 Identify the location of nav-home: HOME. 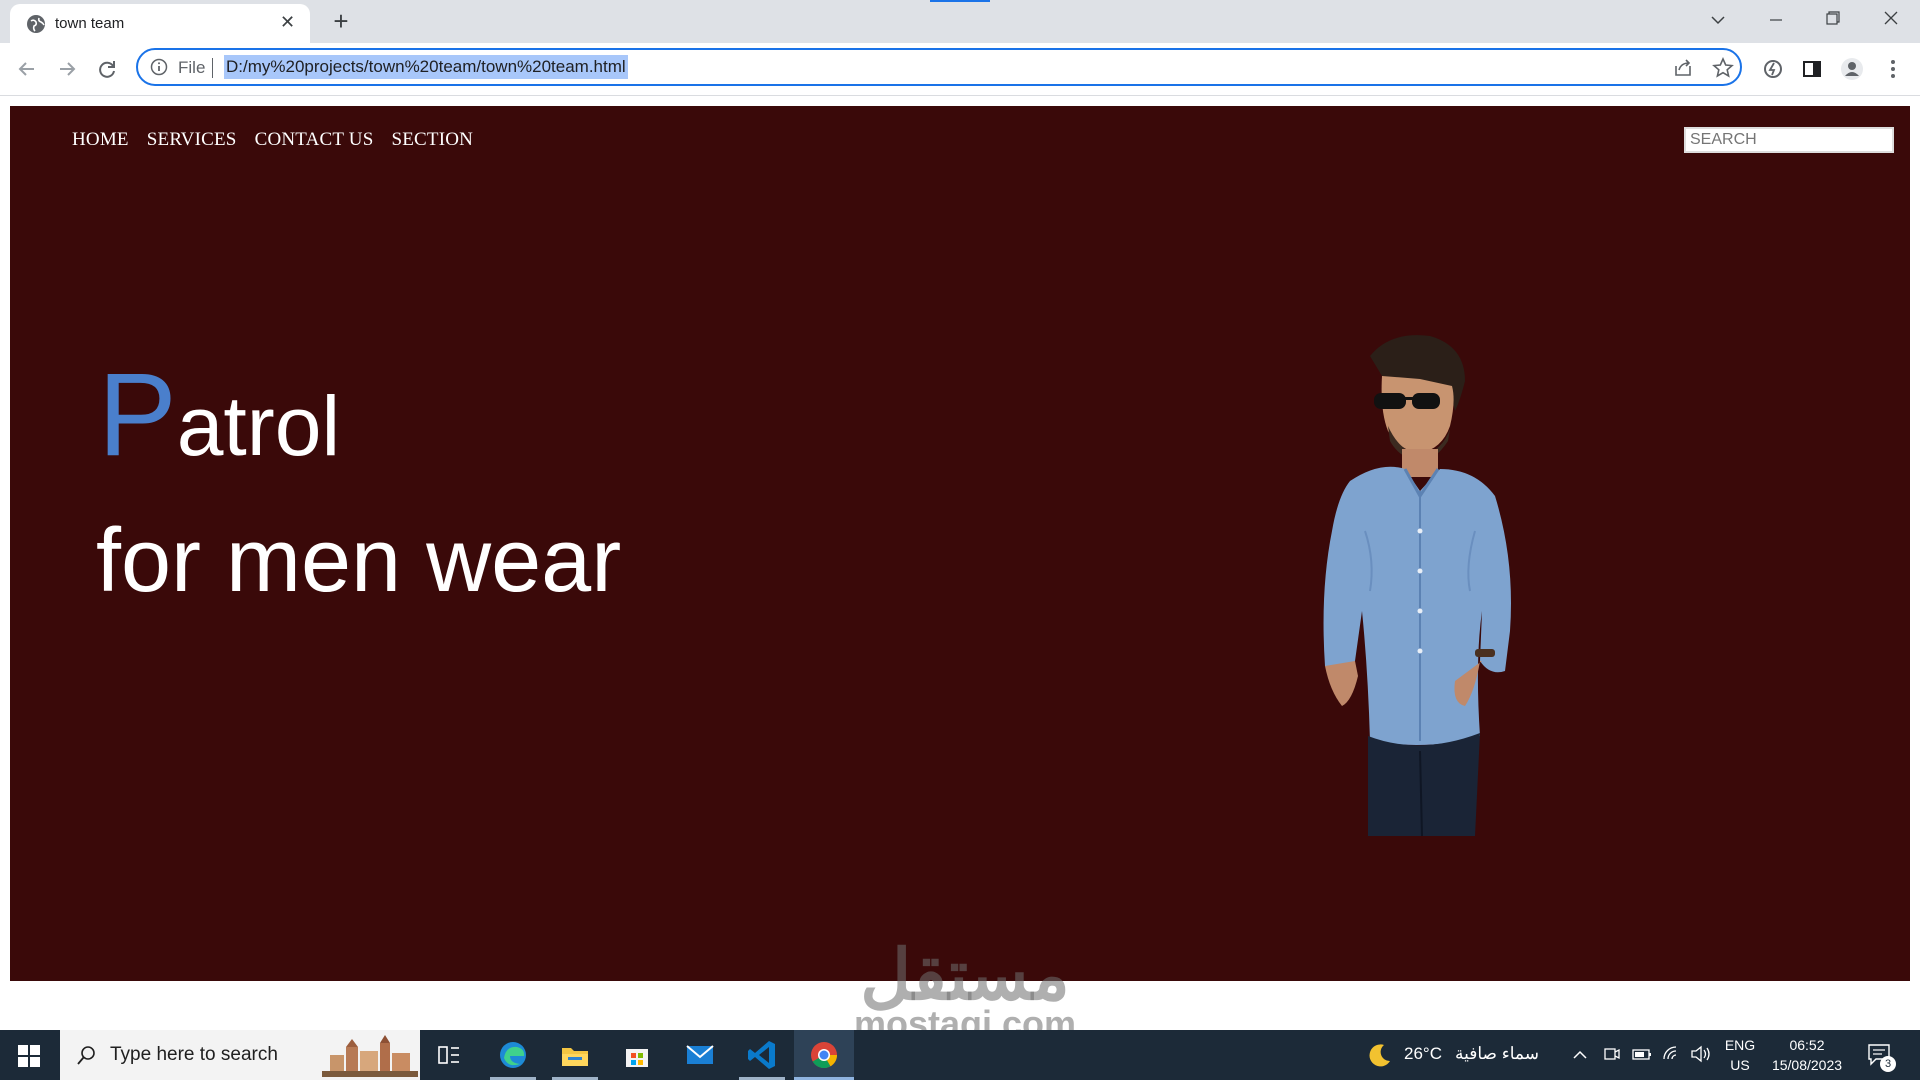
(100, 139).